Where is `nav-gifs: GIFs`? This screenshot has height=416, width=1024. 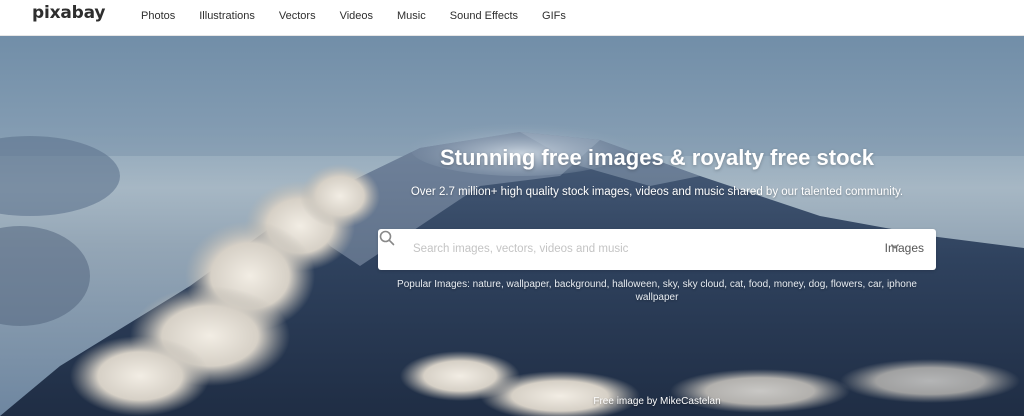
nav-gifs: GIFs is located at coordinates (554, 16).